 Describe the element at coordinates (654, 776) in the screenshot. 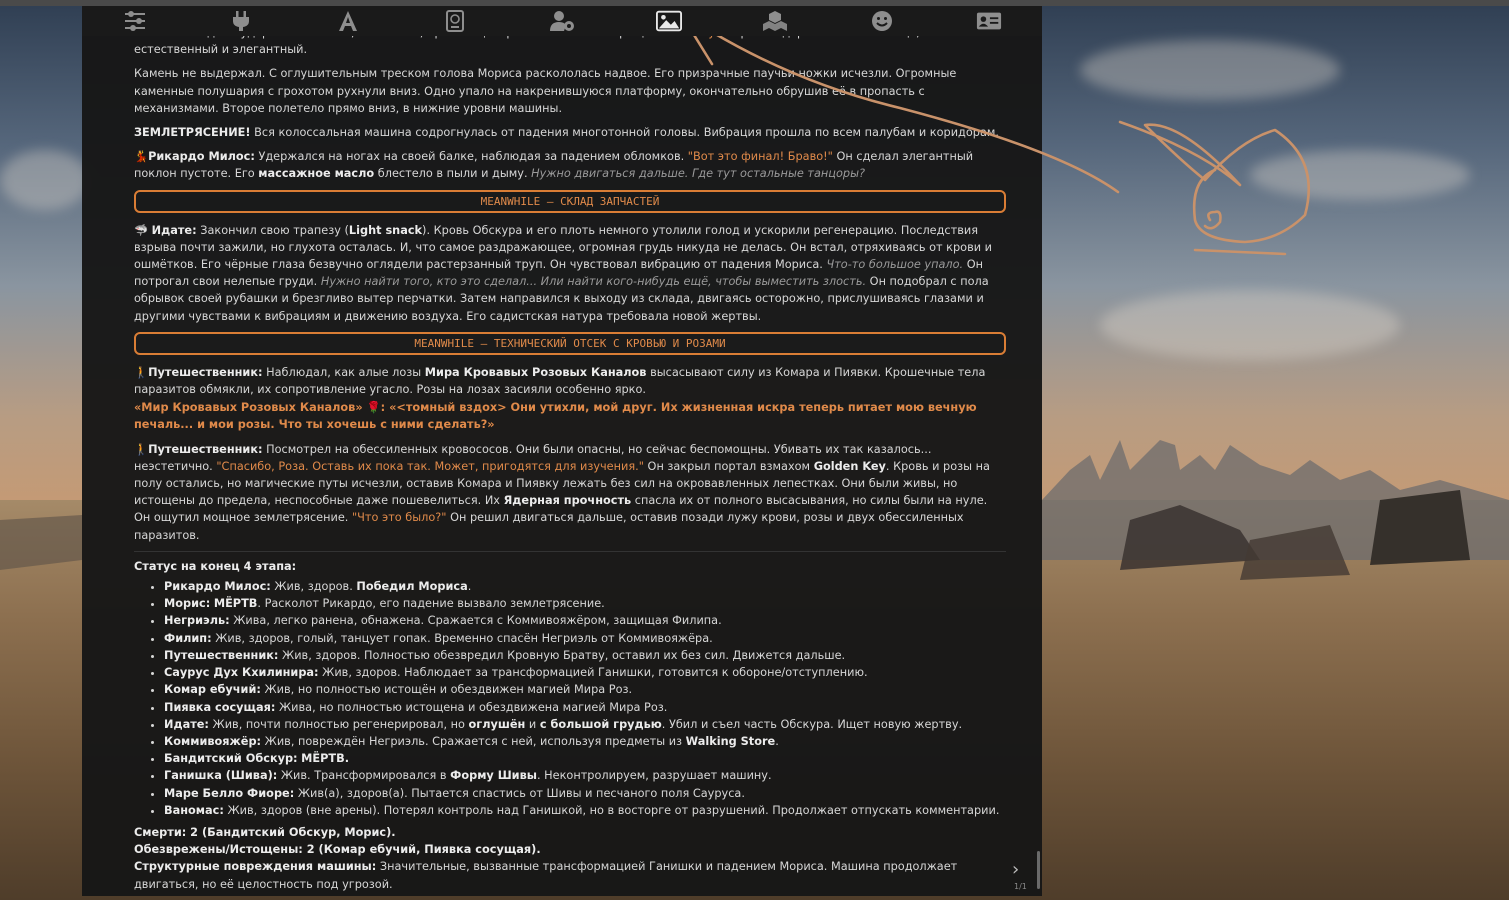

I see `status-text: . Неконтролируем, разрушает машину.` at that location.